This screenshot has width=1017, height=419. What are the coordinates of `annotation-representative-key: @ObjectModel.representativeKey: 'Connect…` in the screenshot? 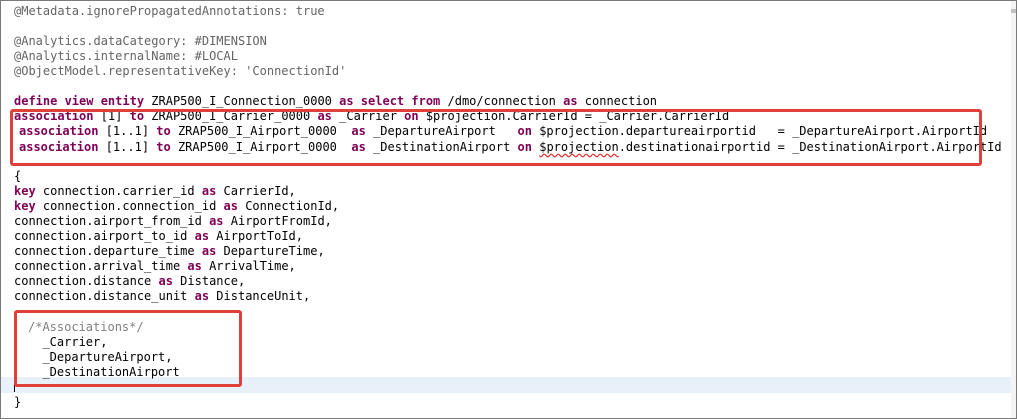 It's located at (180, 71).